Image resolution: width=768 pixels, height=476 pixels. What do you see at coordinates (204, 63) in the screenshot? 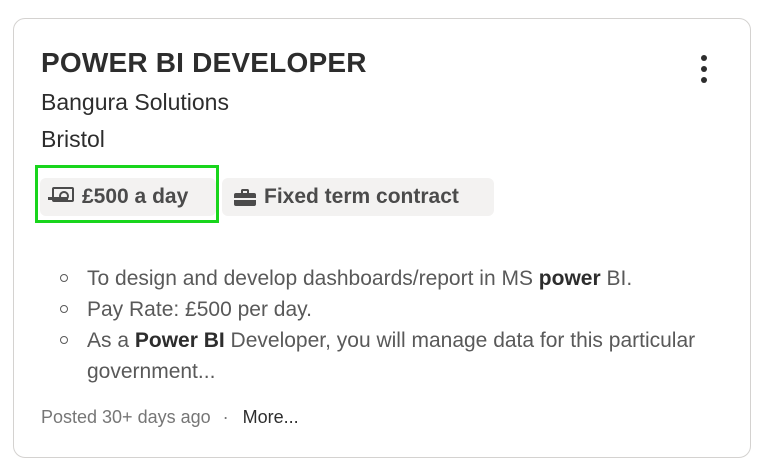
I see `job-title: POWER BI DEVELOPER` at bounding box center [204, 63].